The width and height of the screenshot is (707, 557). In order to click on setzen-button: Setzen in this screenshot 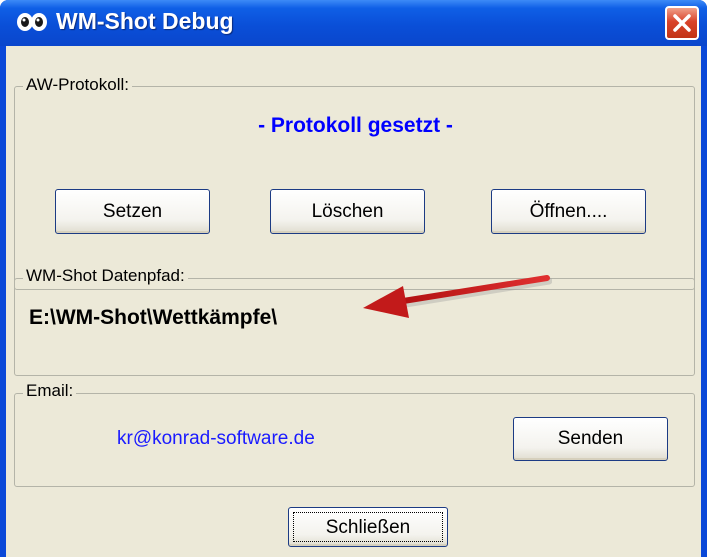, I will do `click(132, 211)`.